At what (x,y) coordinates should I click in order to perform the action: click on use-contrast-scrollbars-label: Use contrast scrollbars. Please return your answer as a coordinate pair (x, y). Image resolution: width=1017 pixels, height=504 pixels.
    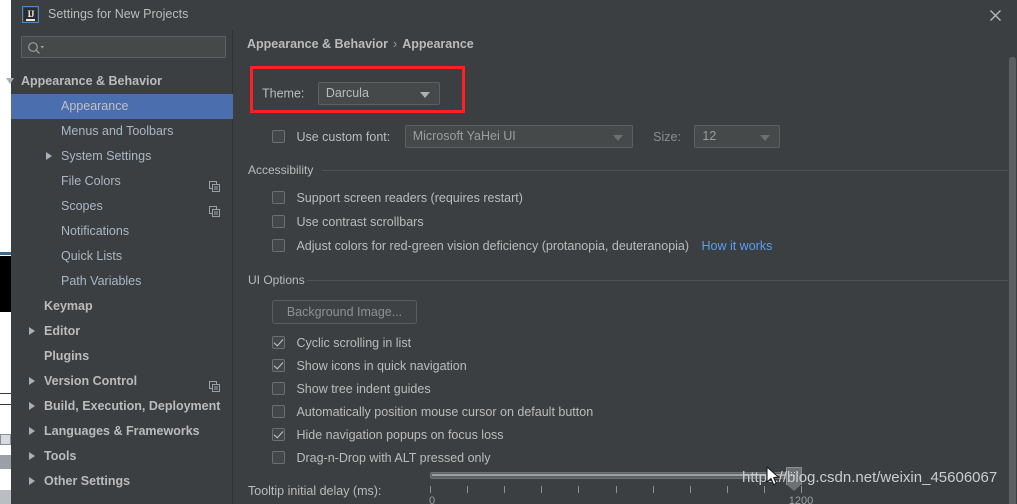
    Looking at the image, I should click on (360, 221).